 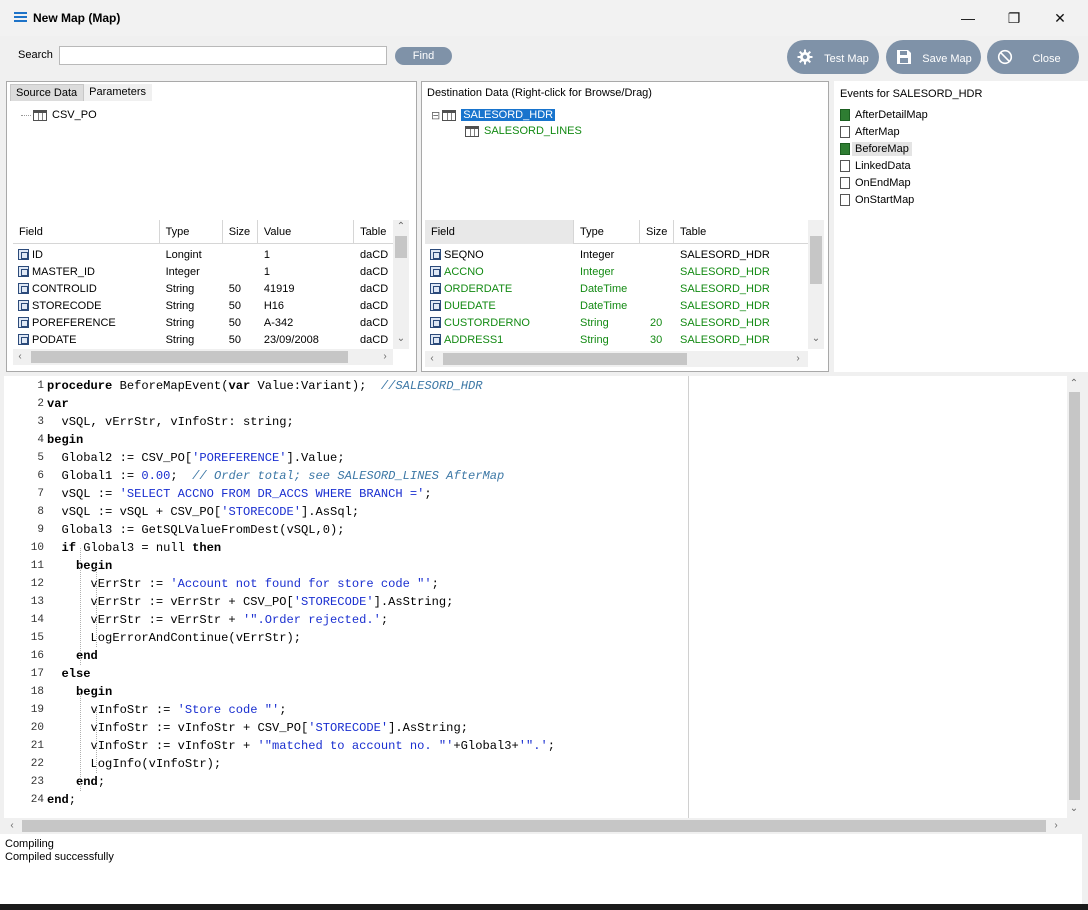 I want to click on app-menu-icon, so click(x=20, y=17).